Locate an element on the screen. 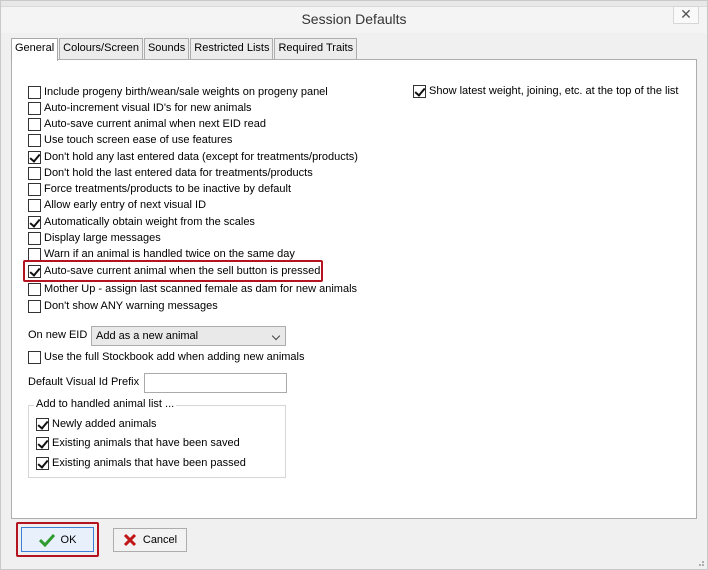  ok-button: OK is located at coordinates (57, 539).